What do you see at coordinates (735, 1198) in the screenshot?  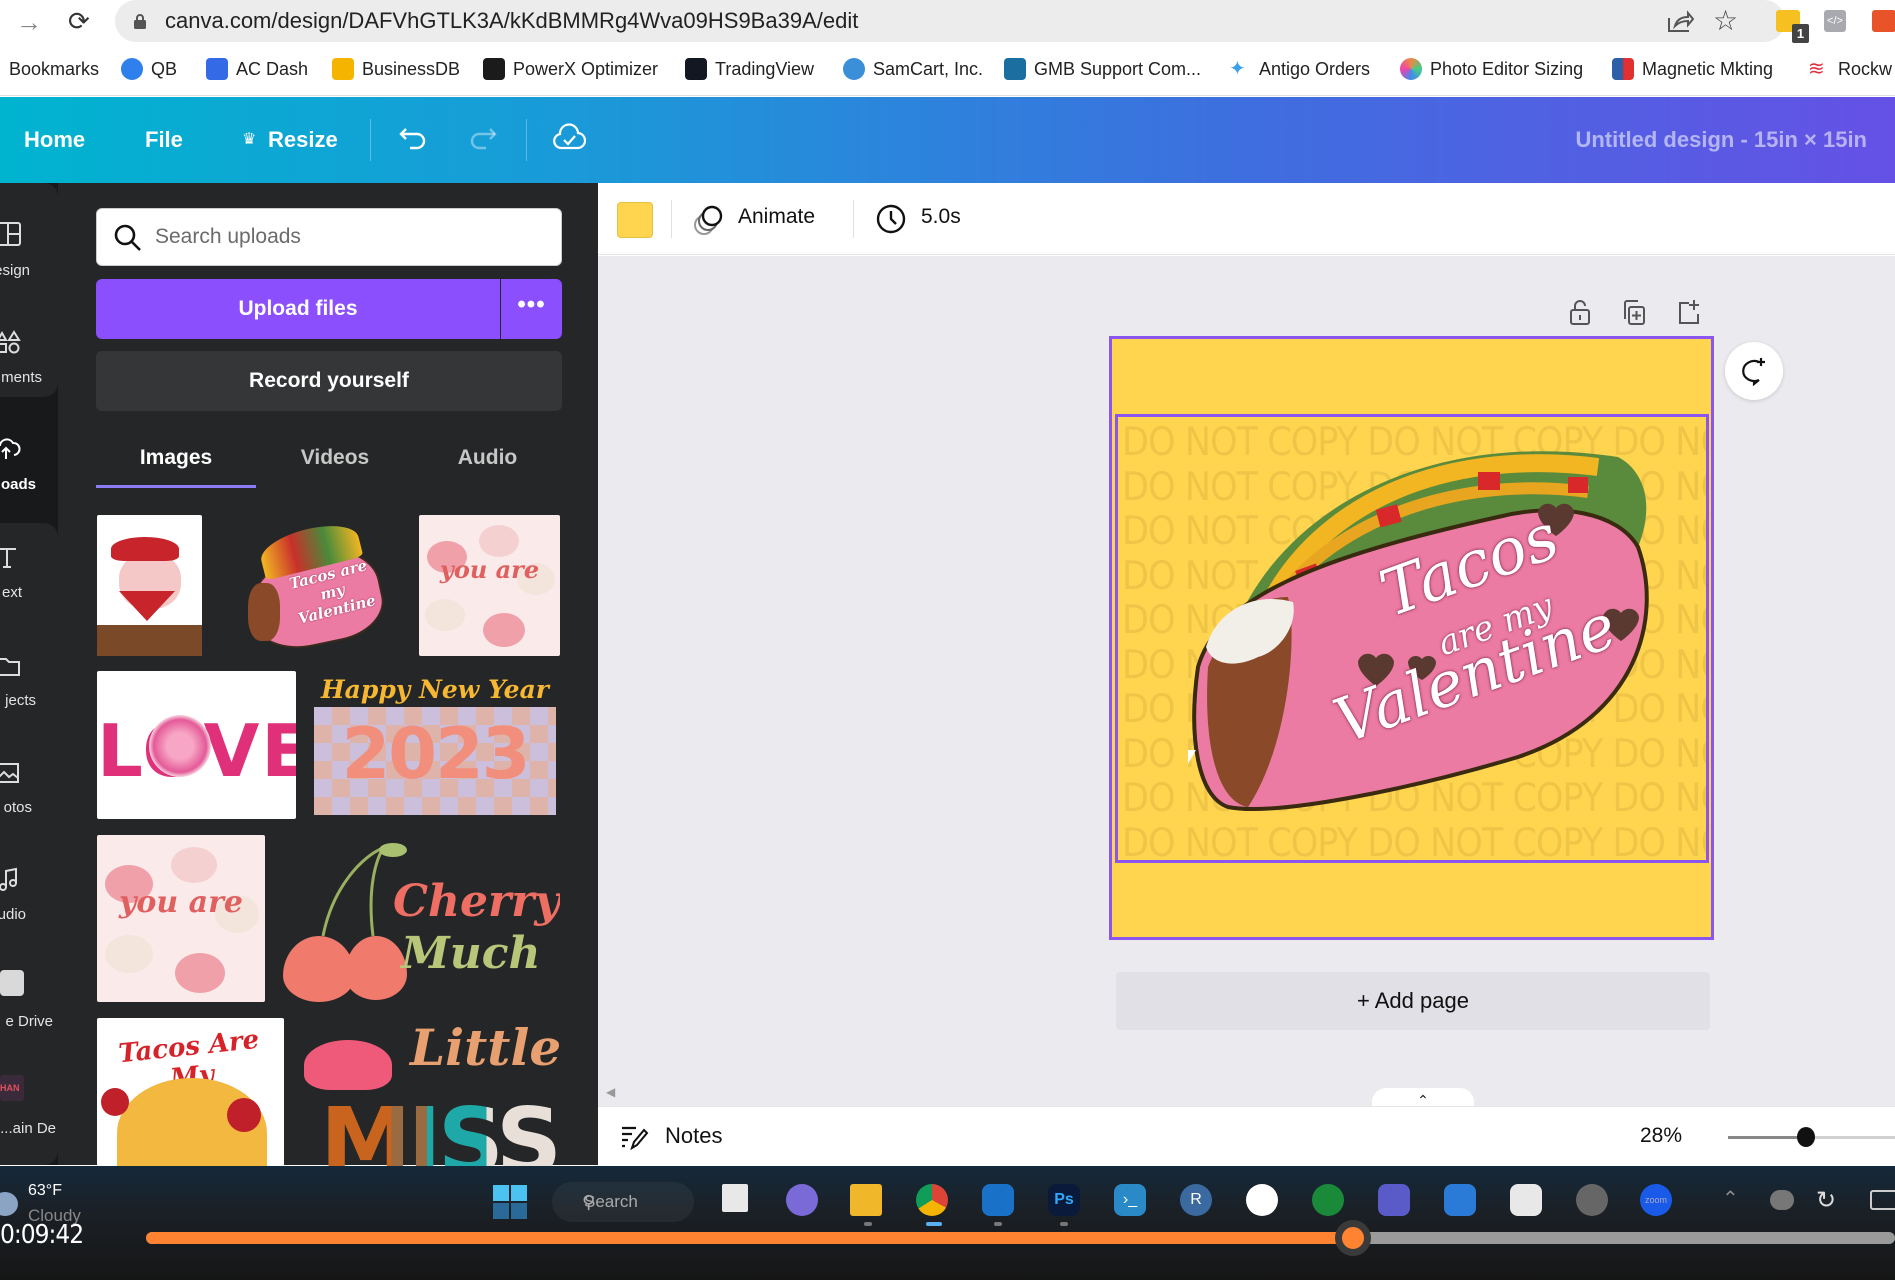 I see `task-view-icon` at bounding box center [735, 1198].